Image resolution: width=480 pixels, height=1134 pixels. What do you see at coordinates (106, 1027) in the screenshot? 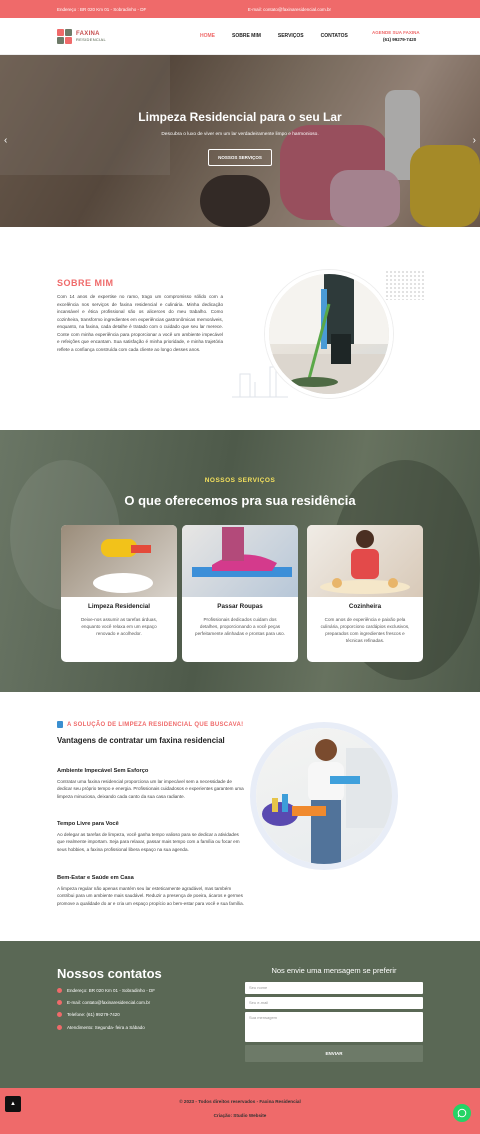
I see `contact-hours-text: Atendimento: Segunda- feira a Sábado` at bounding box center [106, 1027].